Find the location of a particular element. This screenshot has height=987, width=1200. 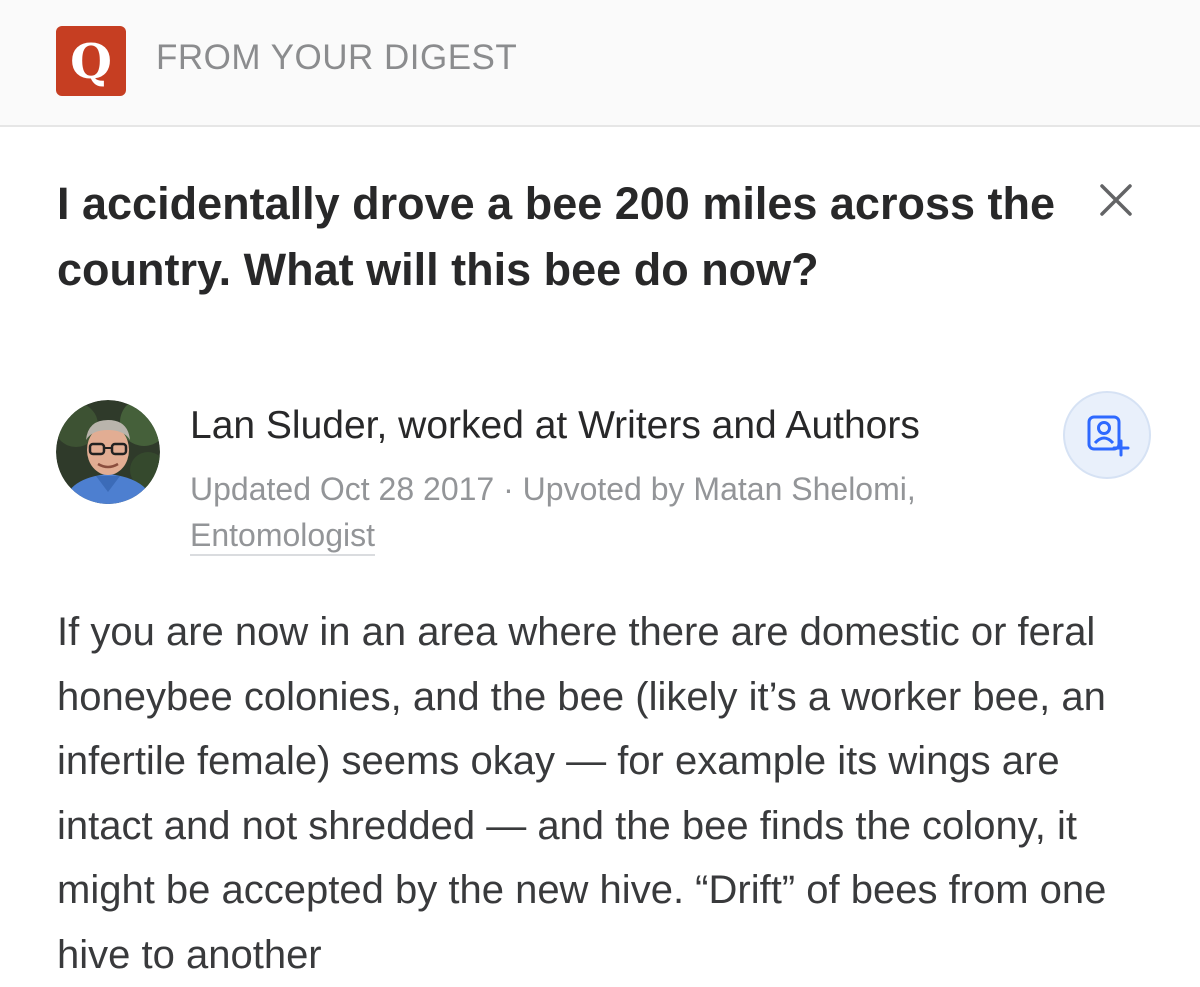

upvoter-credential: Entomologist is located at coordinates (282, 536).